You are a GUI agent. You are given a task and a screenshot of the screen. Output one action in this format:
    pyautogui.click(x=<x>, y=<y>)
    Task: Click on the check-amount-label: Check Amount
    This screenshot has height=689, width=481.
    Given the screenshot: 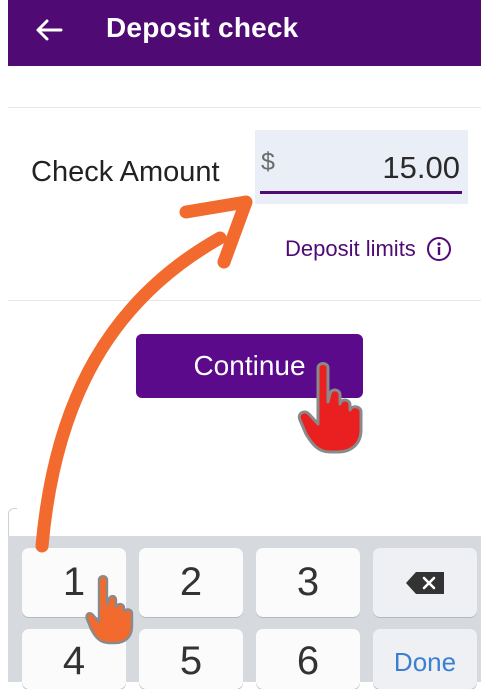 What is the action you would take?
    pyautogui.click(x=125, y=172)
    